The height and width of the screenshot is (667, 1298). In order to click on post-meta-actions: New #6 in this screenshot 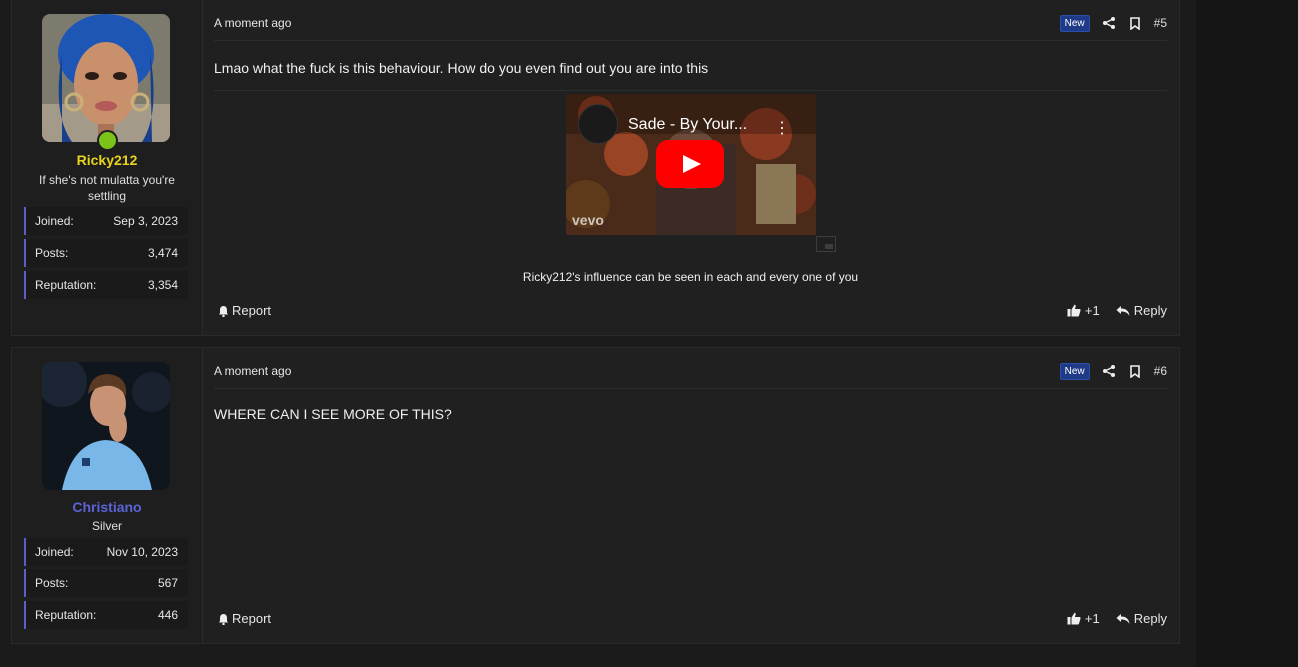, I will do `click(1113, 371)`.